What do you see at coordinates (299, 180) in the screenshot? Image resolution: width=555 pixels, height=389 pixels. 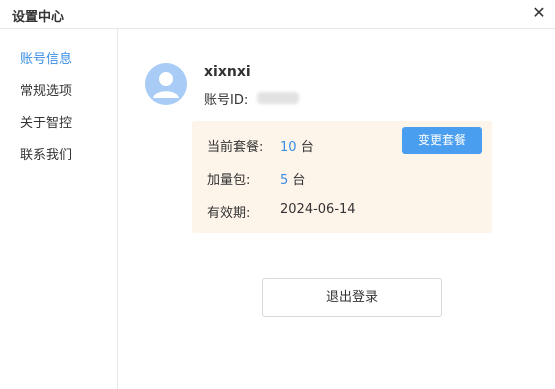 I see `addon-pack-unit: 台` at bounding box center [299, 180].